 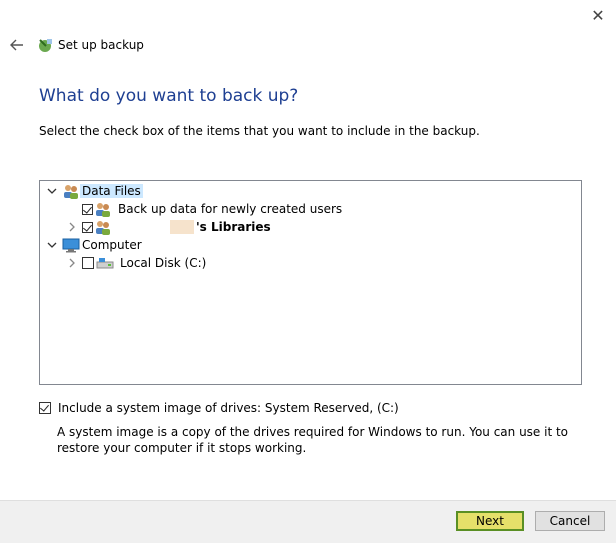 What do you see at coordinates (598, 16) in the screenshot?
I see `close-button: ✕` at bounding box center [598, 16].